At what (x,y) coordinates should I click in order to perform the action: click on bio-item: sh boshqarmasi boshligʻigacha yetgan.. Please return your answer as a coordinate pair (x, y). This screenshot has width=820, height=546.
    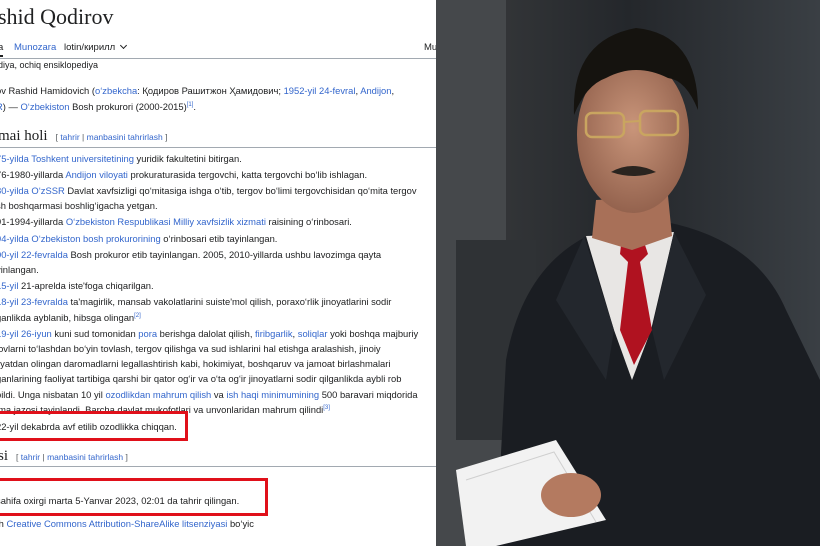
    Looking at the image, I should click on (79, 205).